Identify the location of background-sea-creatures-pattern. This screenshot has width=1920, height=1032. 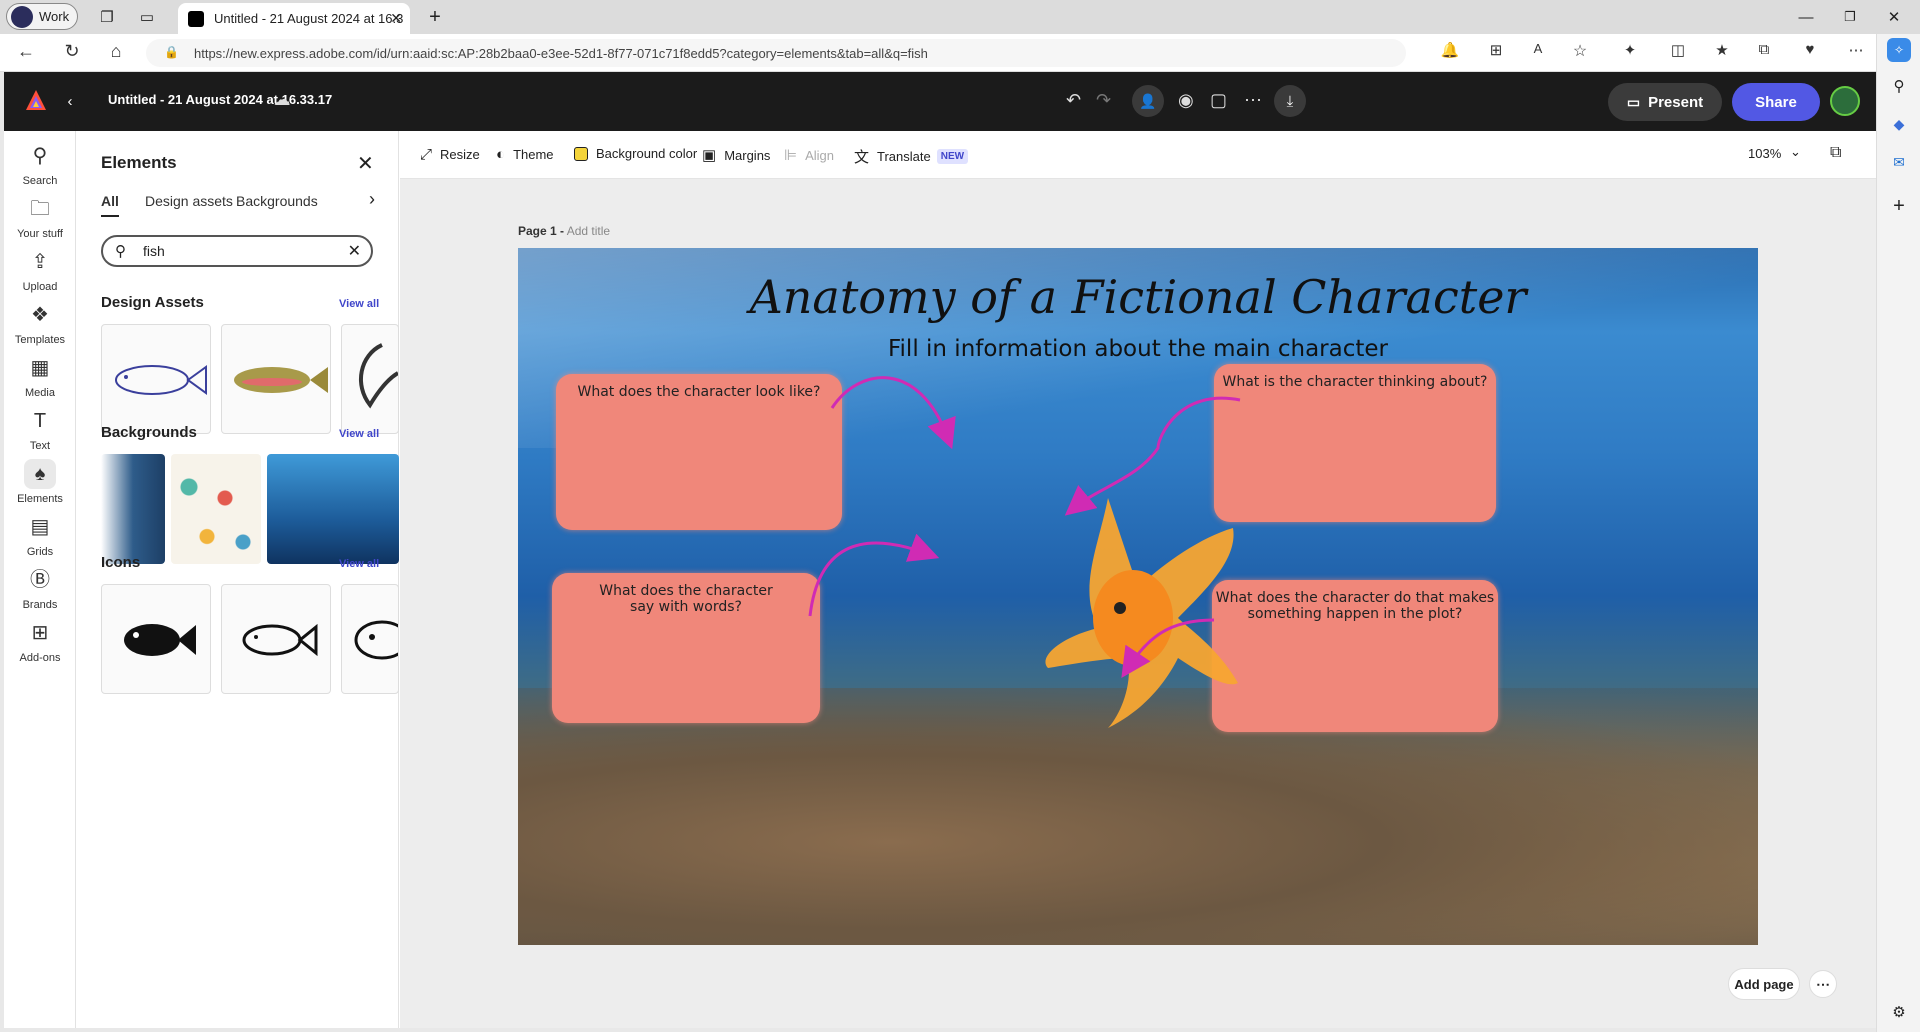
(216, 509).